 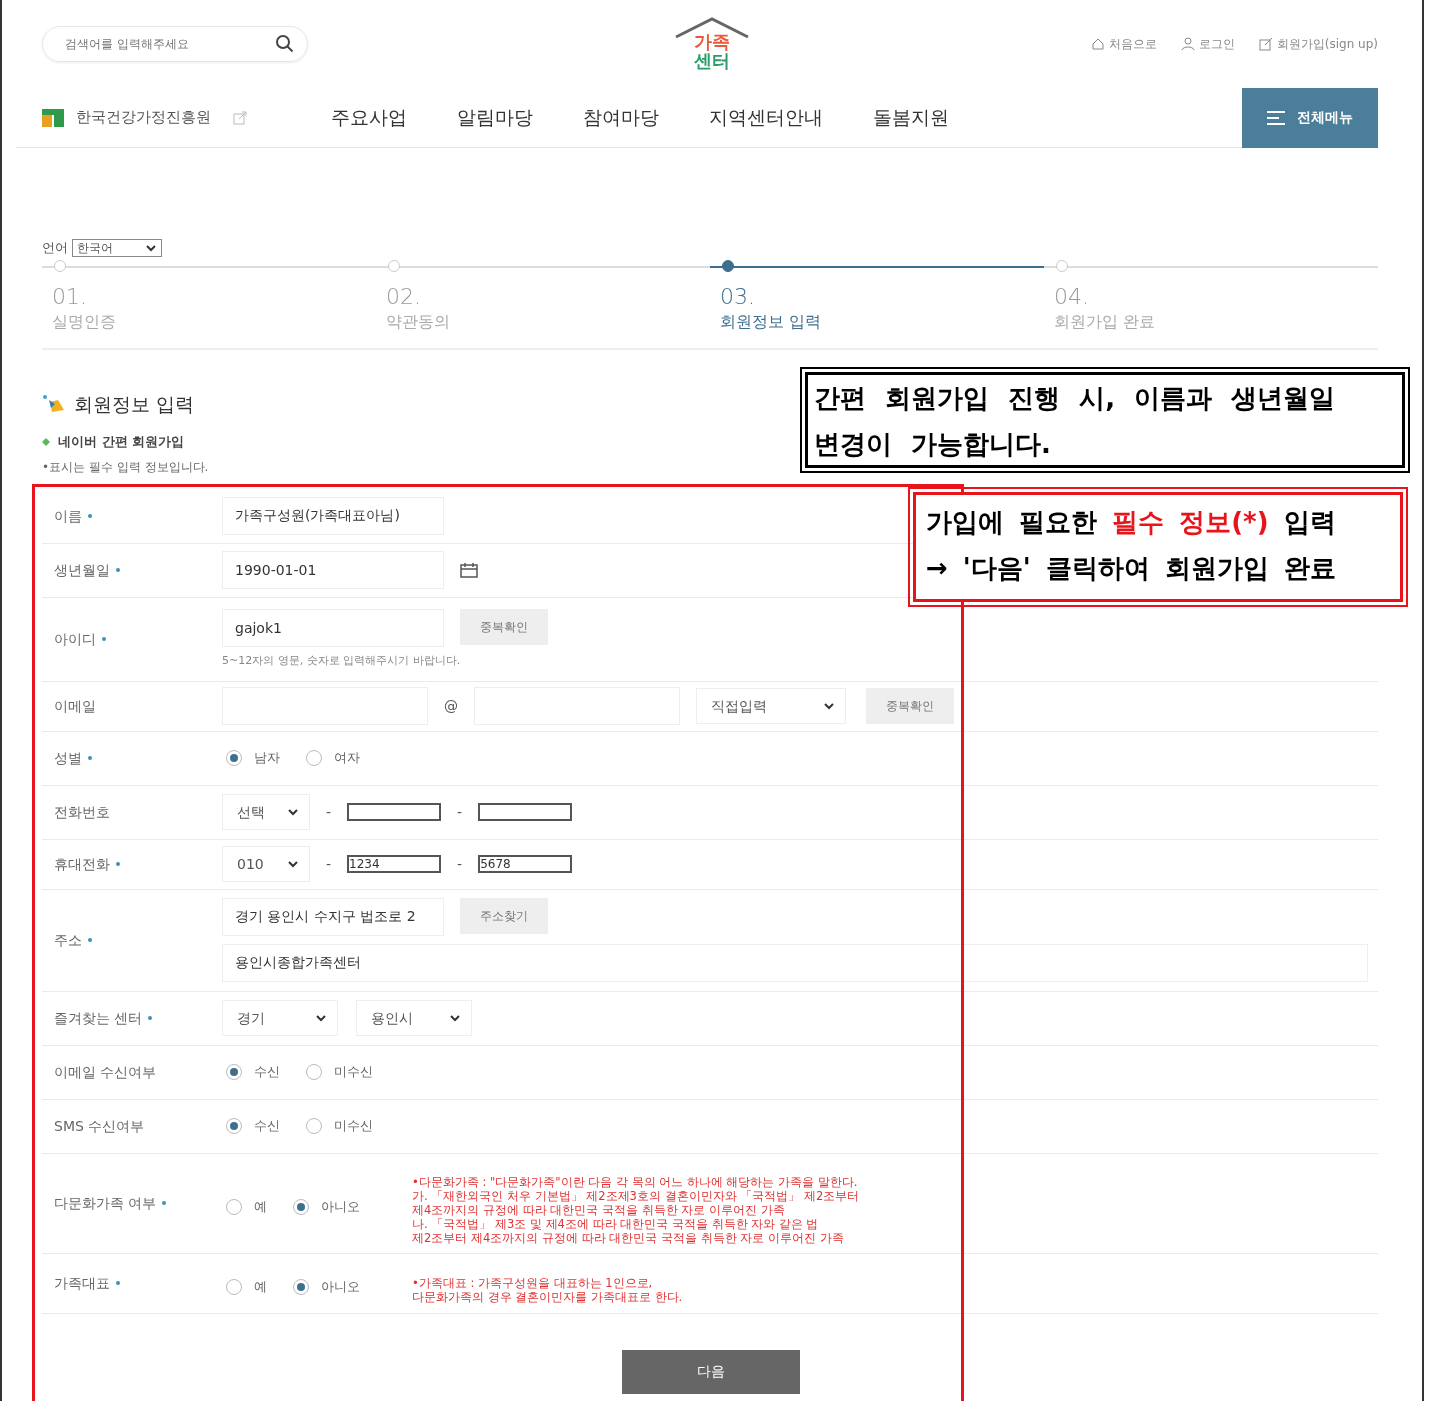 What do you see at coordinates (621, 117) in the screenshot?
I see `nav-link: 참여마당` at bounding box center [621, 117].